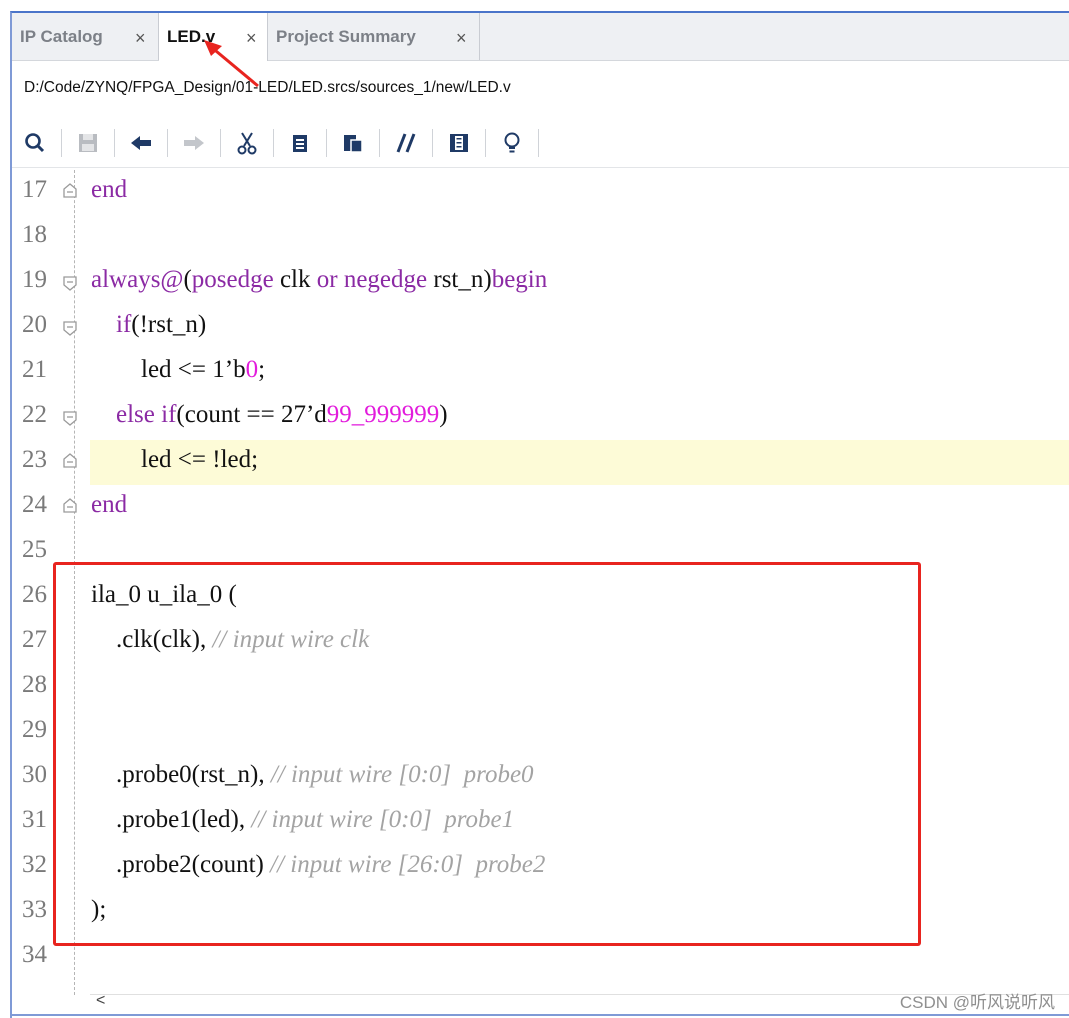 The image size is (1069, 1018). Describe the element at coordinates (126, 279) in the screenshot. I see `keyword-token: always` at that location.